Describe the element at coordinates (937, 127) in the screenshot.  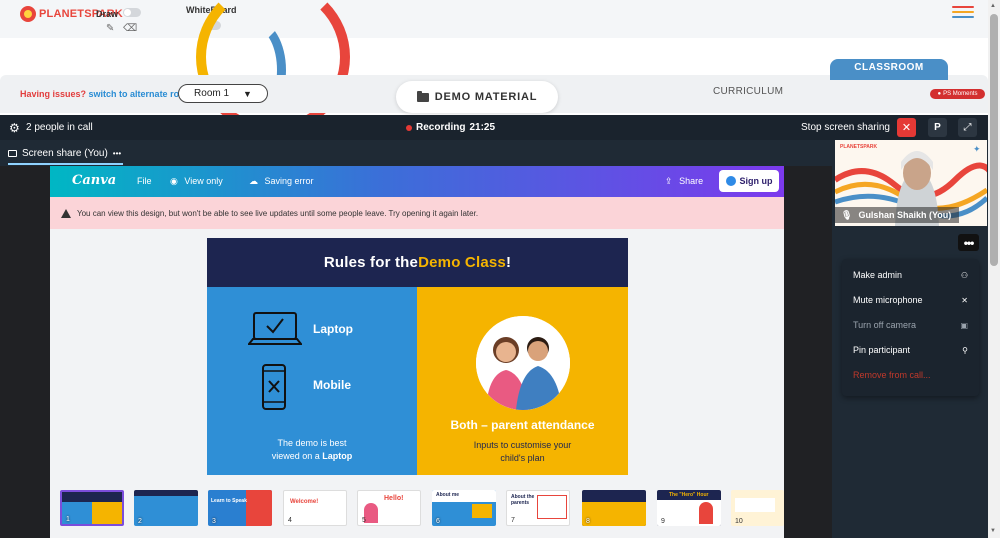
I see `participant-p-button: P` at that location.